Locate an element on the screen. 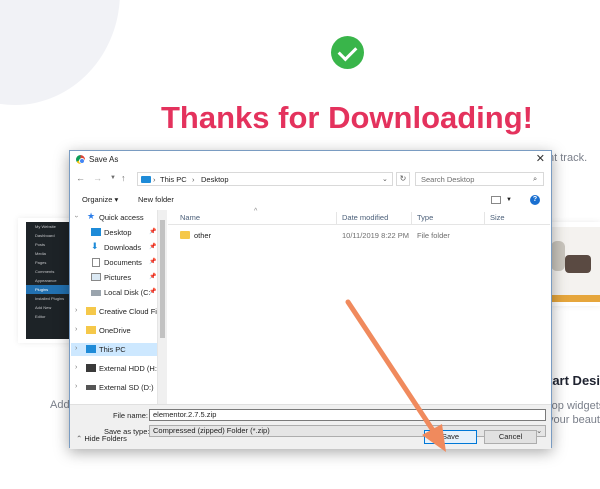  nav-scrollbar is located at coordinates (162, 307).